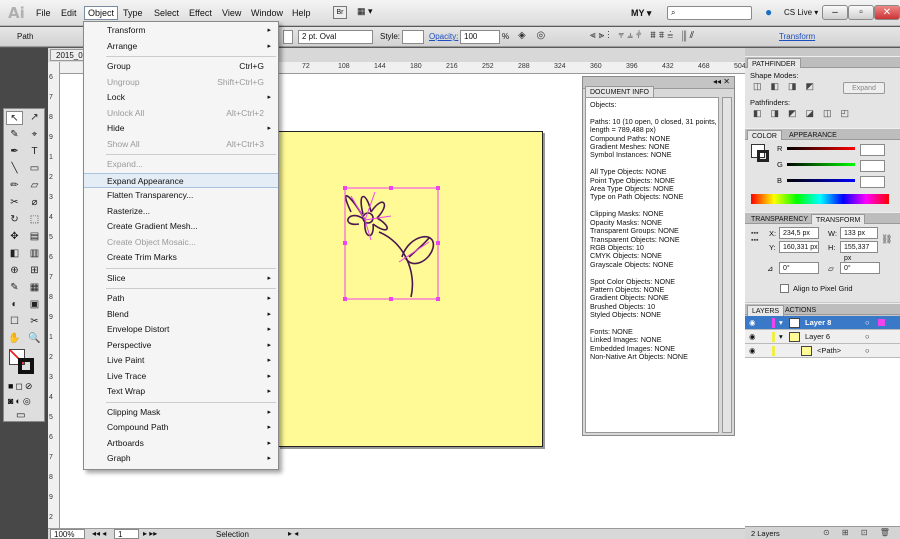 The width and height of the screenshot is (900, 539). What do you see at coordinates (293, 533) in the screenshot?
I see `status-menu-arrow: ▸ ◂` at bounding box center [293, 533].